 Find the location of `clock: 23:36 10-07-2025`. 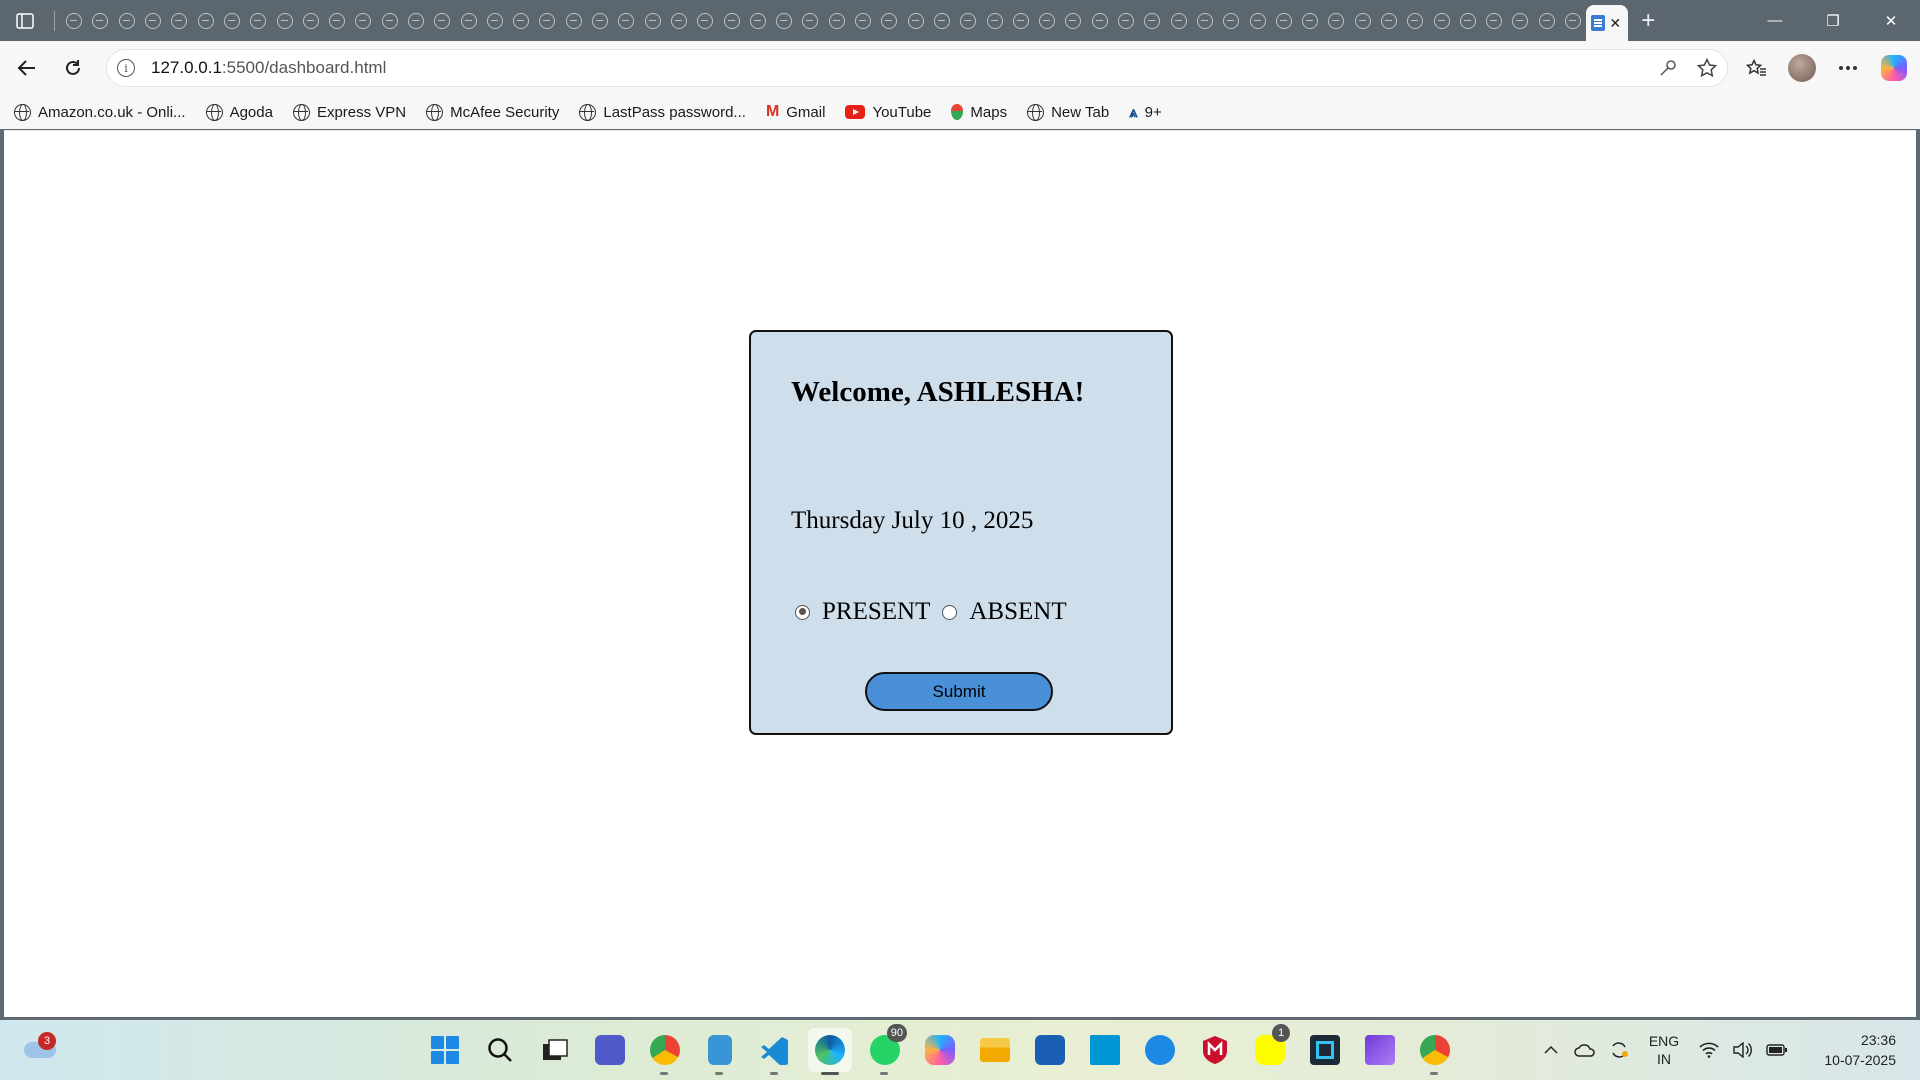

clock: 23:36 10-07-2025 is located at coordinates (1851, 1050).